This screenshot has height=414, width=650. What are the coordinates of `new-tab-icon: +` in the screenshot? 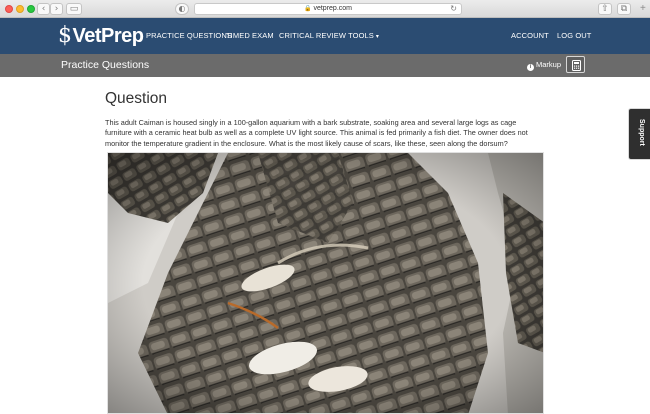 It's located at (643, 8).